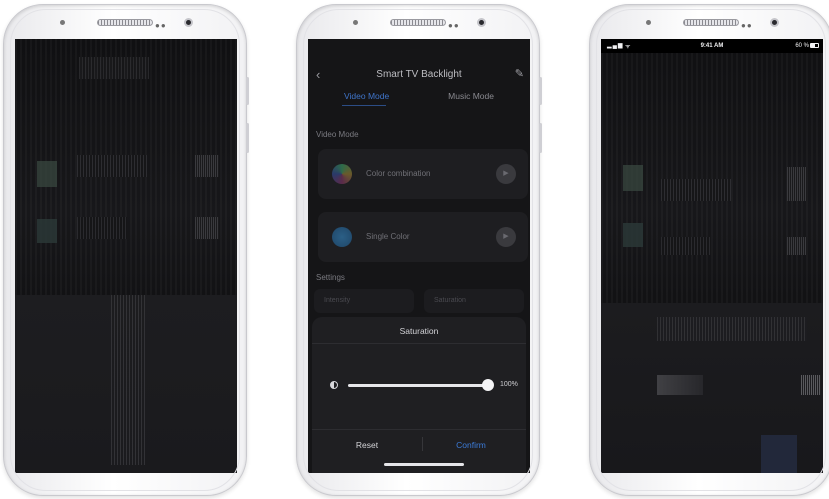 The image size is (829, 499). What do you see at coordinates (519, 73) in the screenshot?
I see `edit-icon: ✎` at bounding box center [519, 73].